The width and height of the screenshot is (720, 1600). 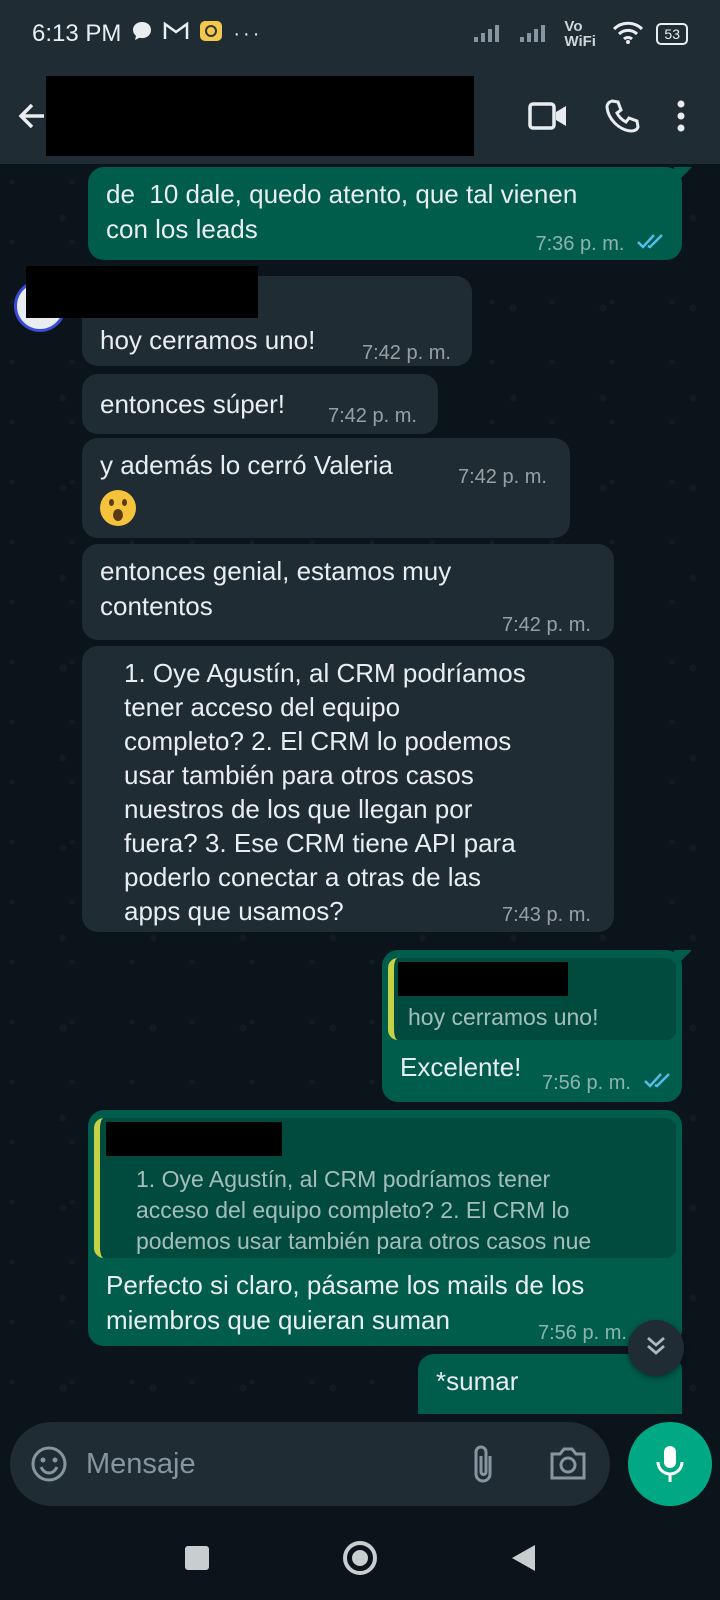 What do you see at coordinates (77, 33) in the screenshot?
I see `status-time: 6:13 PM` at bounding box center [77, 33].